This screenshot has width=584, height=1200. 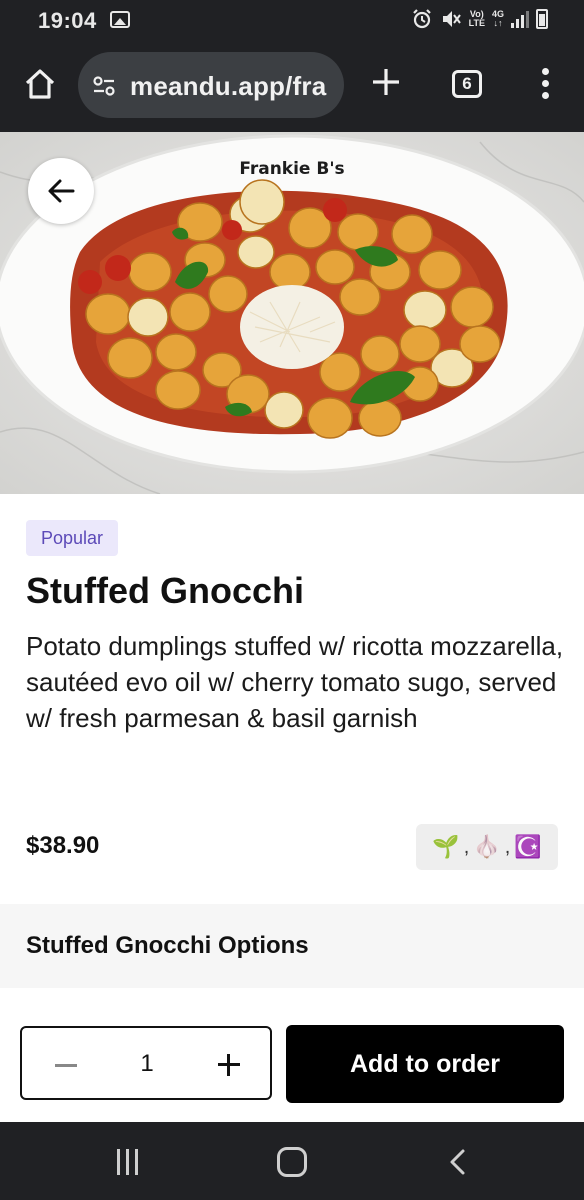 What do you see at coordinates (228, 86) in the screenshot?
I see `url-text: meandu.app/fra` at bounding box center [228, 86].